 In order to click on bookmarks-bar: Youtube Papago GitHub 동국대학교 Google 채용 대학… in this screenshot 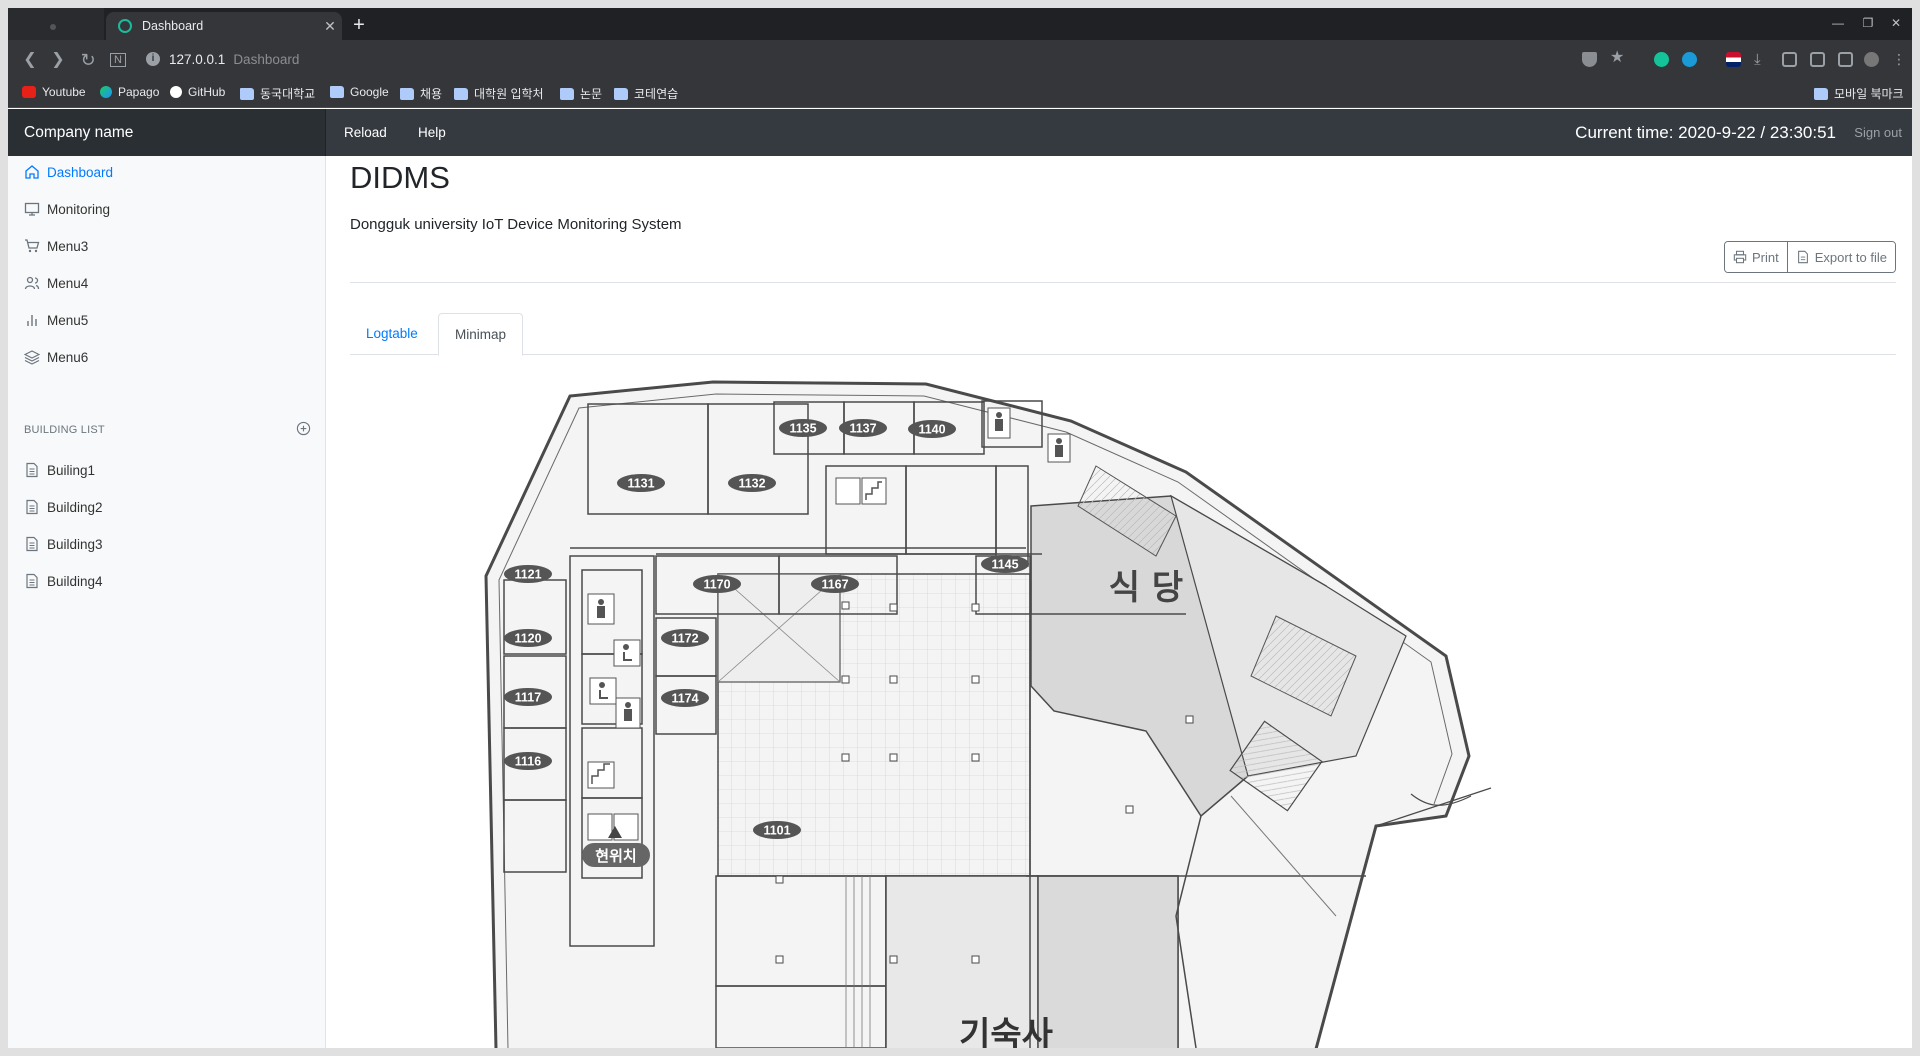, I will do `click(960, 93)`.